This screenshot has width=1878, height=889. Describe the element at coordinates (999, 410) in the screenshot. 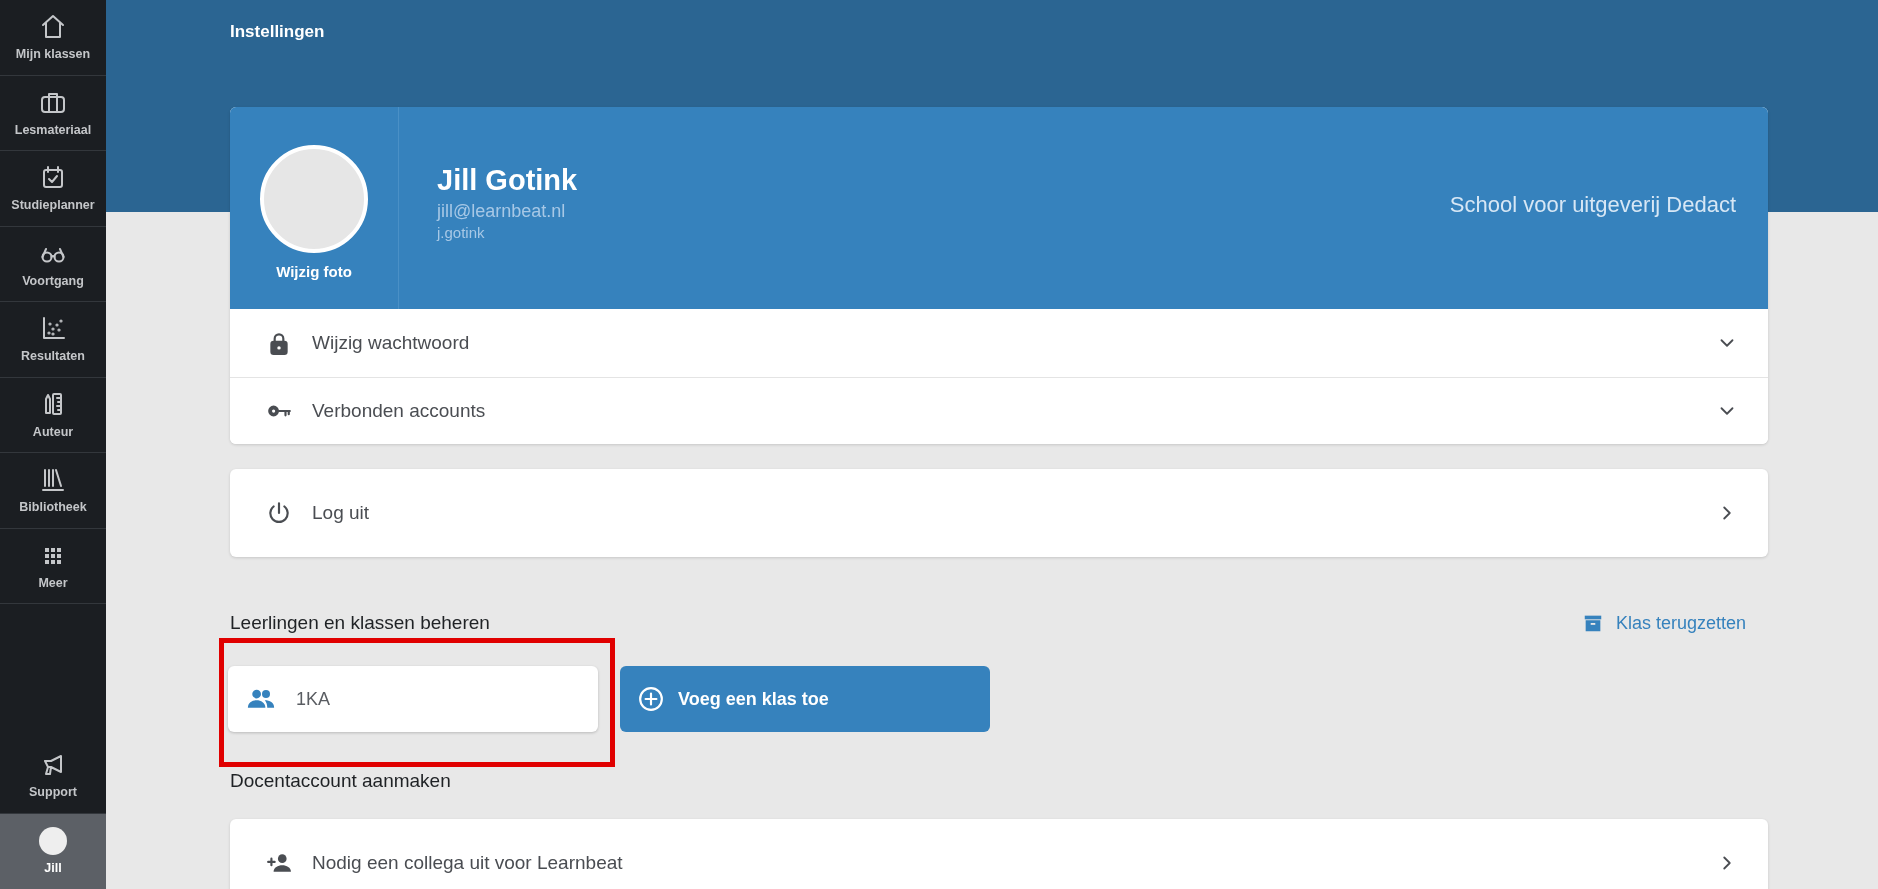

I see `settings-row: Verbonden accounts` at that location.